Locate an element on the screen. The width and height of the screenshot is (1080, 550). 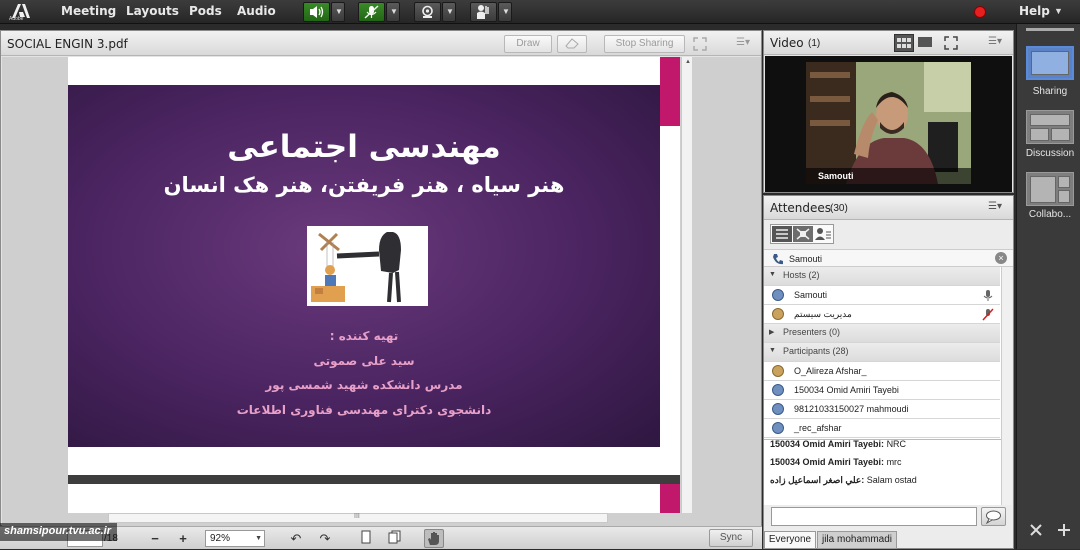
add-layout-button is located at coordinates (1064, 530).